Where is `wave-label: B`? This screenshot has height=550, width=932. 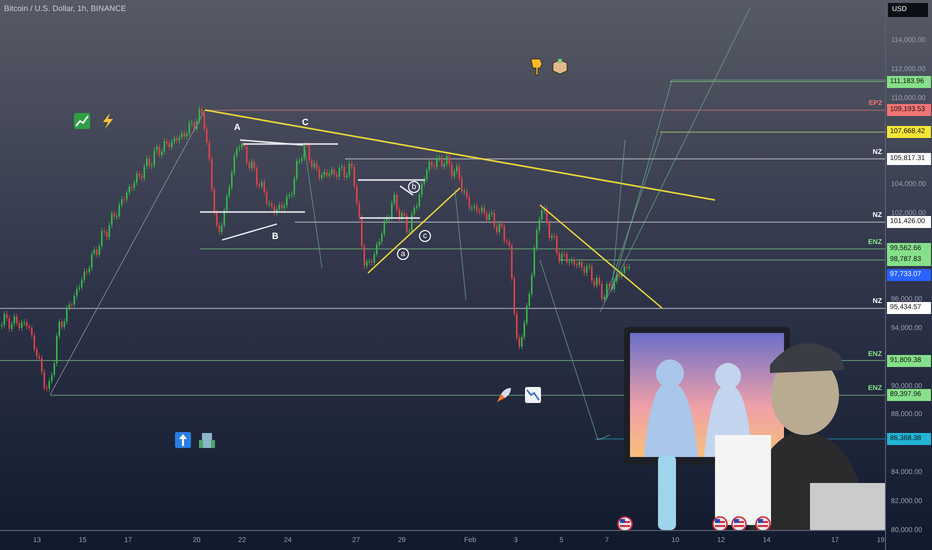
wave-label: B is located at coordinates (275, 236).